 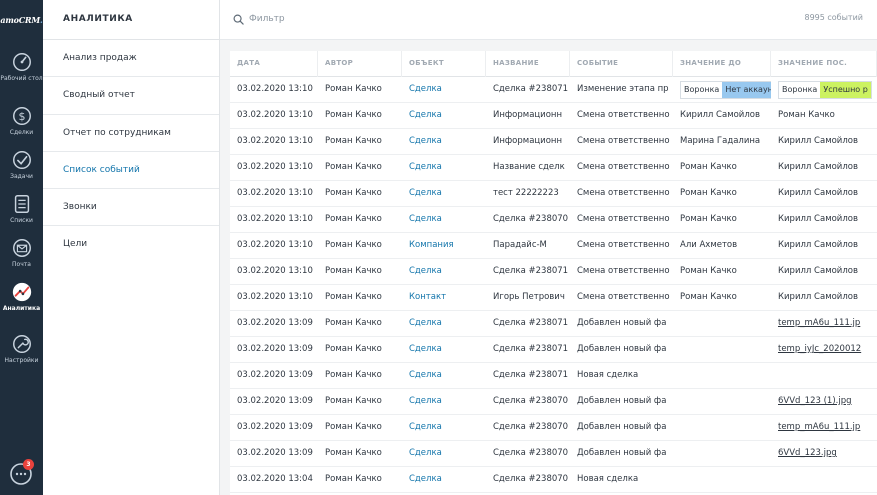 What do you see at coordinates (21, 20) in the screenshot?
I see `amocrm-logo: amoCRM.` at bounding box center [21, 20].